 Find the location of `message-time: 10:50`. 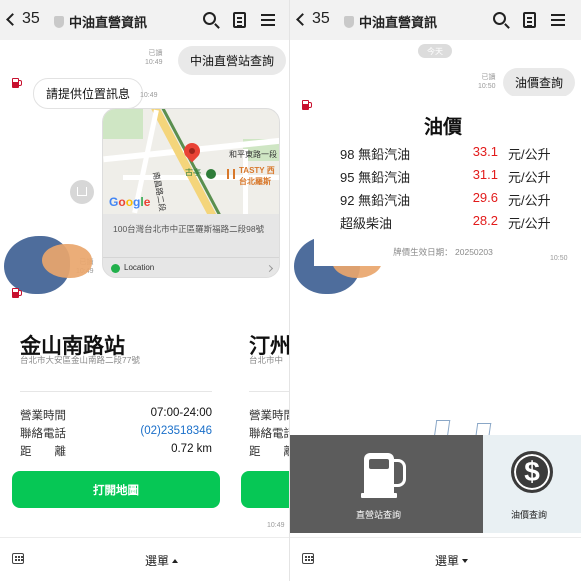

message-time: 10:50 is located at coordinates (559, 258).